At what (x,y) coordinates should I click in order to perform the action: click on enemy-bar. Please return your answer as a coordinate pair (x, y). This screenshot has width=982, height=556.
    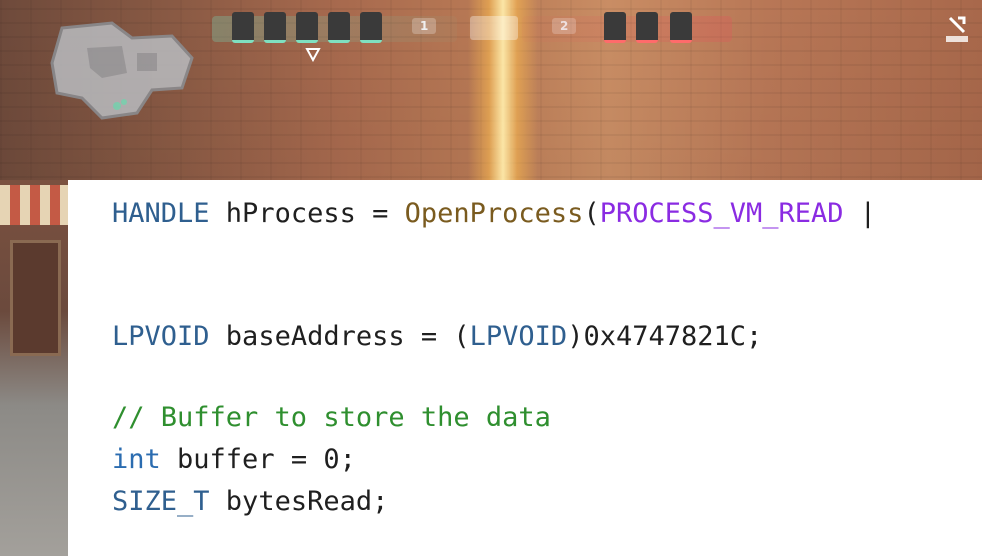
    Looking at the image, I should click on (627, 29).